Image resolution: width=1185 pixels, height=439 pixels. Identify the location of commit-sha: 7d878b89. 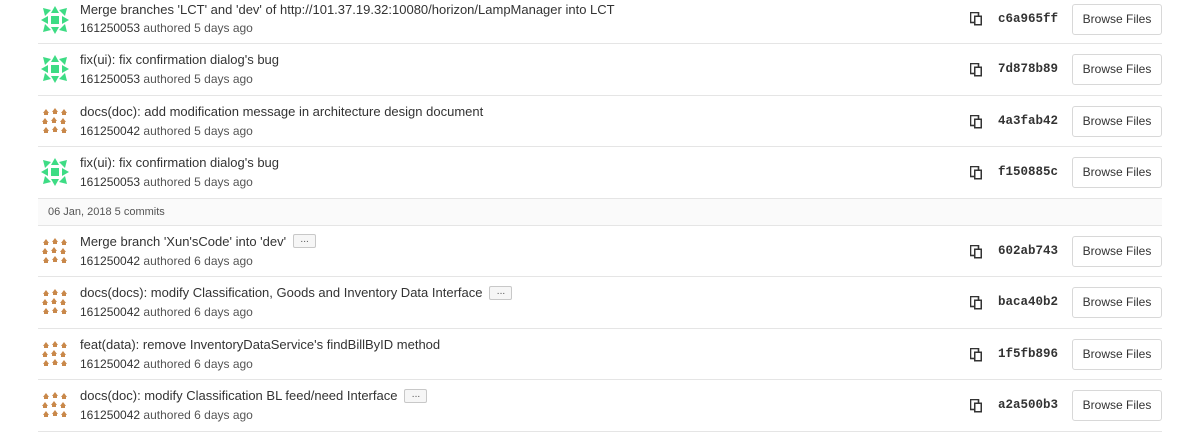
(1028, 69).